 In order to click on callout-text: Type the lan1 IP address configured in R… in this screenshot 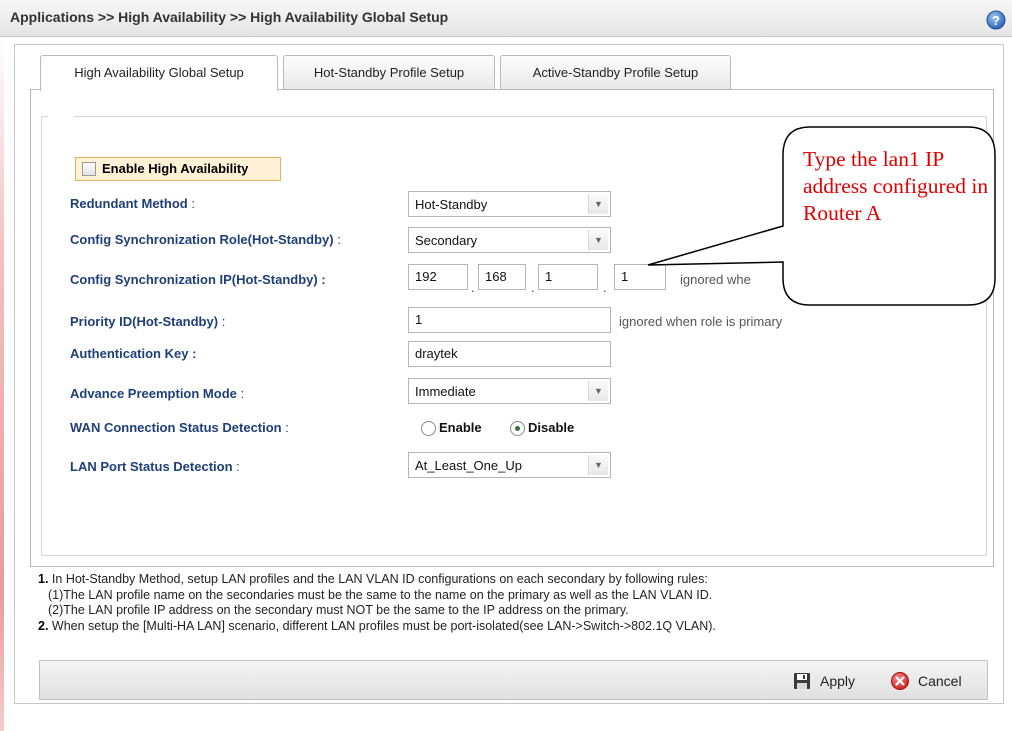, I will do `click(896, 186)`.